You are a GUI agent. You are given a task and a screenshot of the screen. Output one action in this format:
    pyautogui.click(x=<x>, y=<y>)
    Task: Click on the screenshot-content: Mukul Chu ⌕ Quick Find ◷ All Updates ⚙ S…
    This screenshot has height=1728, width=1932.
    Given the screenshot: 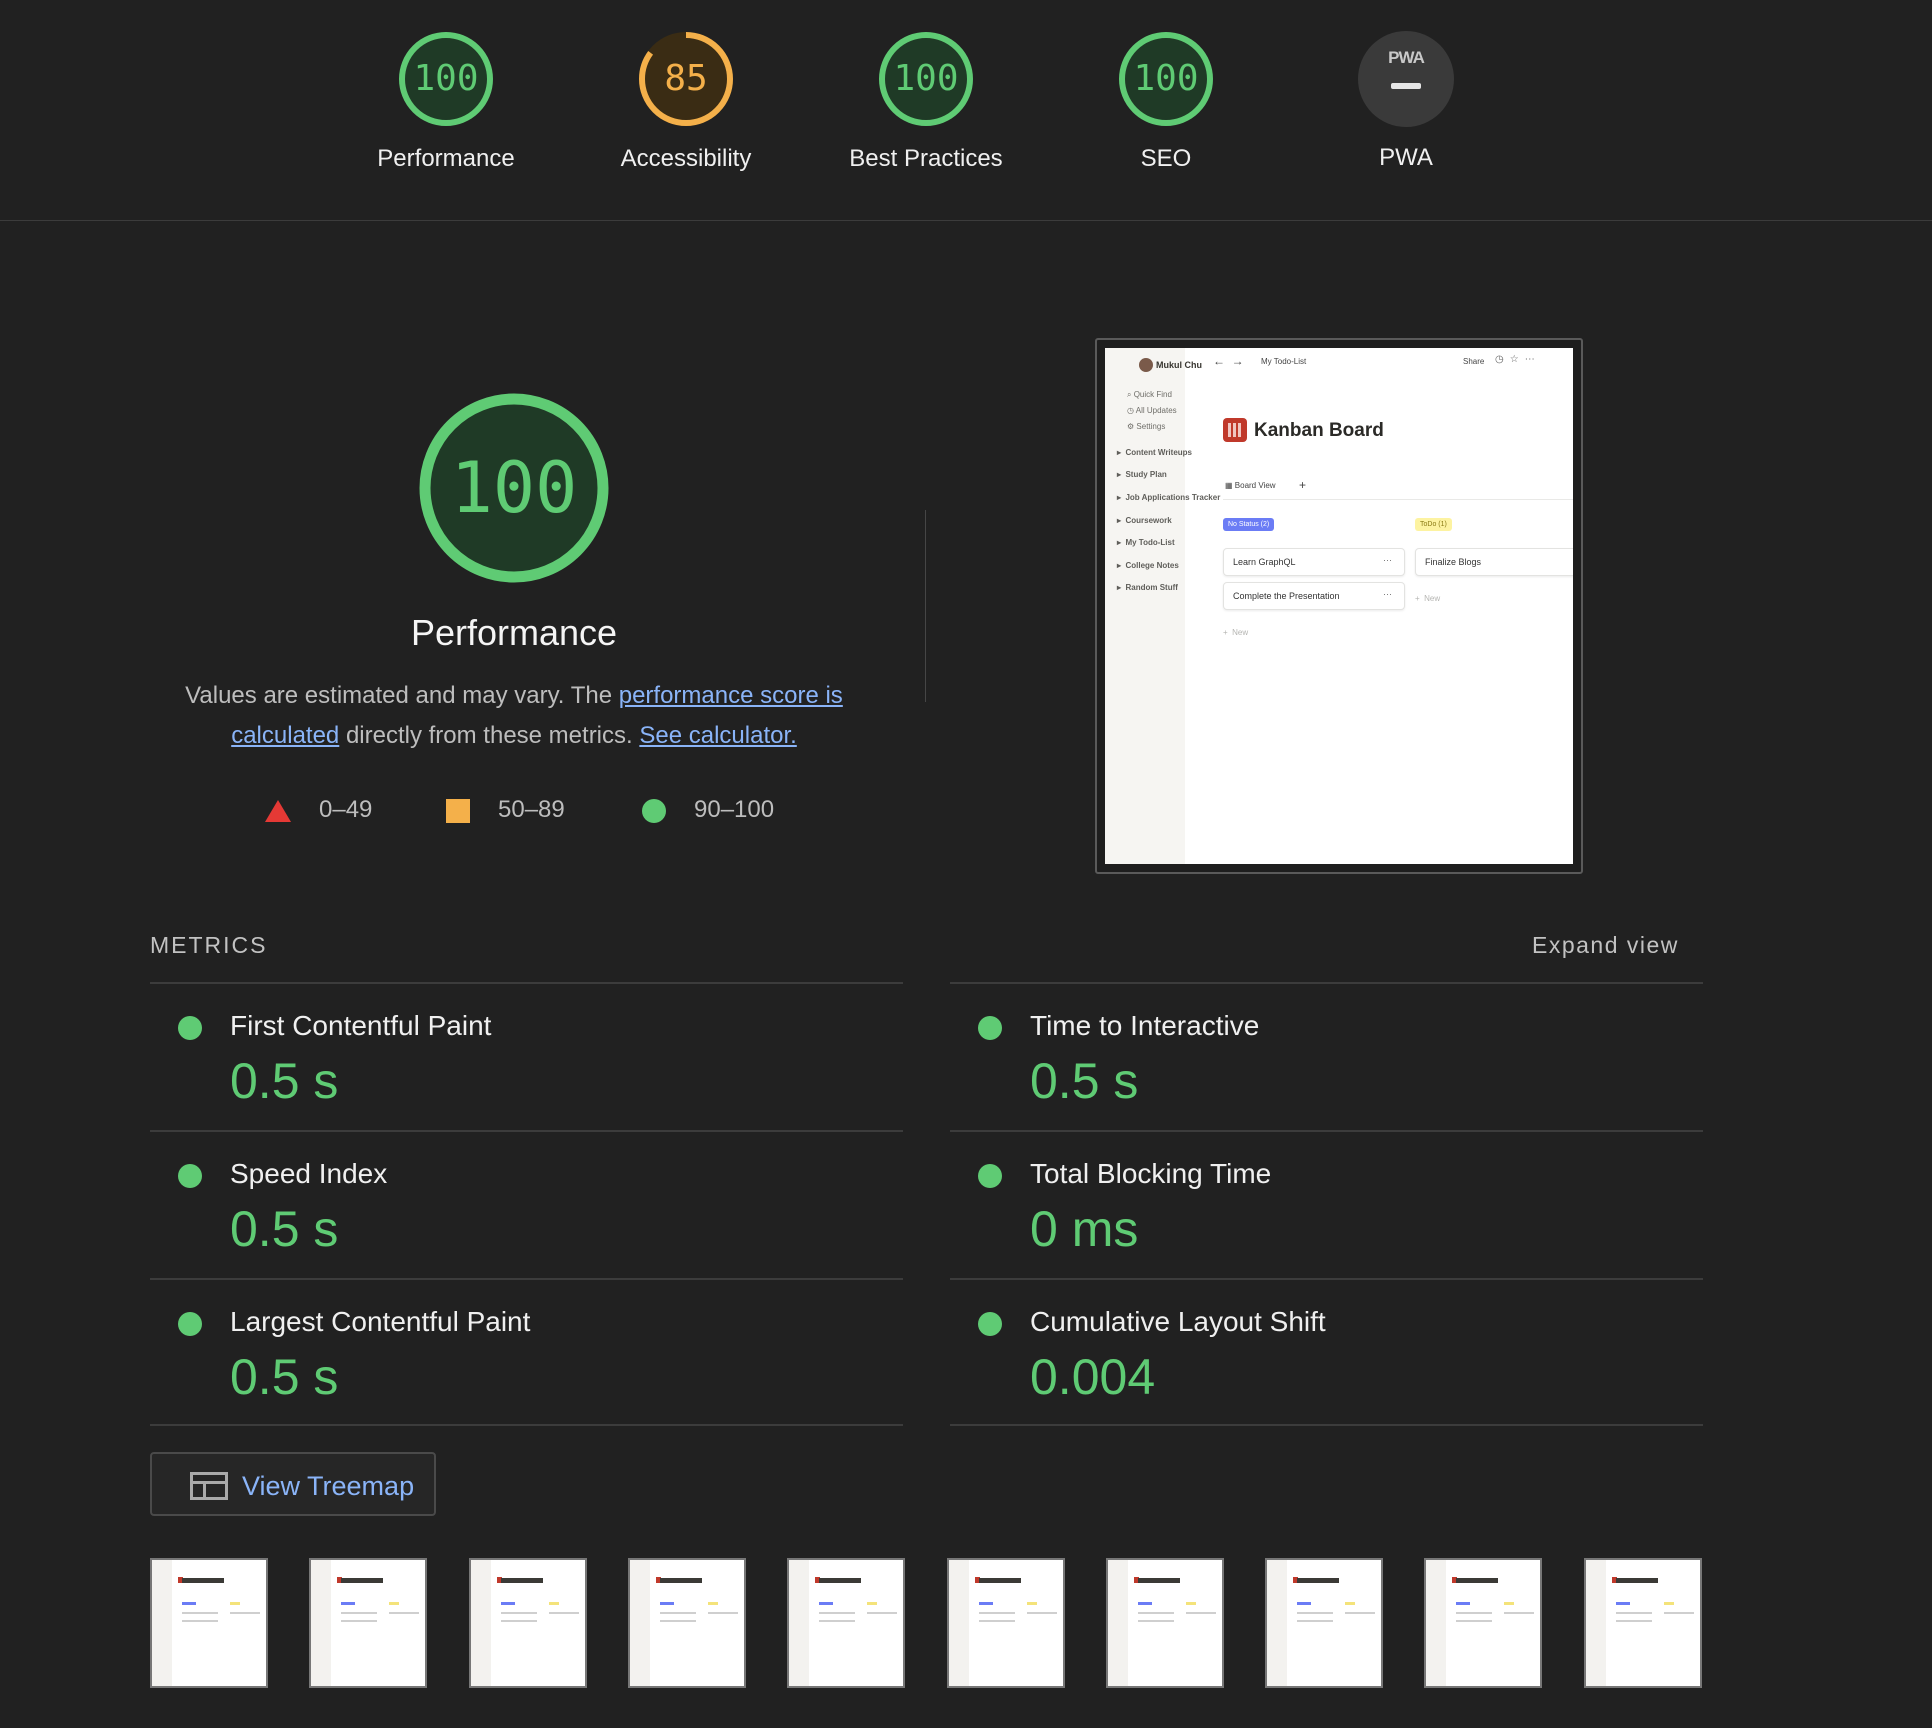 What is the action you would take?
    pyautogui.click(x=1339, y=606)
    